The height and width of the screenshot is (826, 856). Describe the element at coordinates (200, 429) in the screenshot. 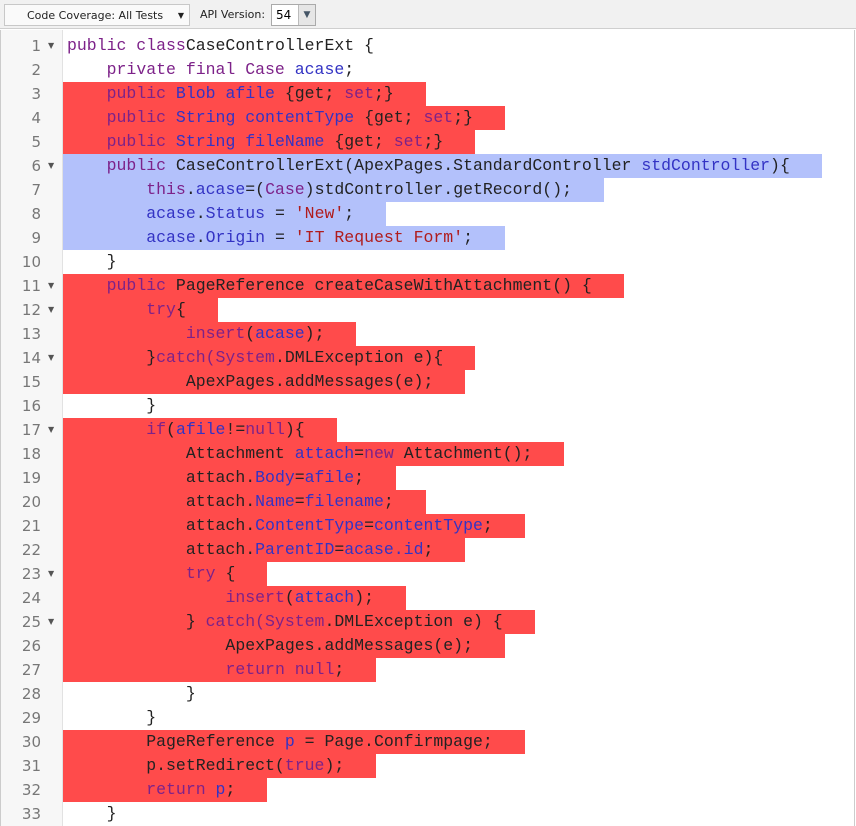

I see `code-token: afile` at that location.